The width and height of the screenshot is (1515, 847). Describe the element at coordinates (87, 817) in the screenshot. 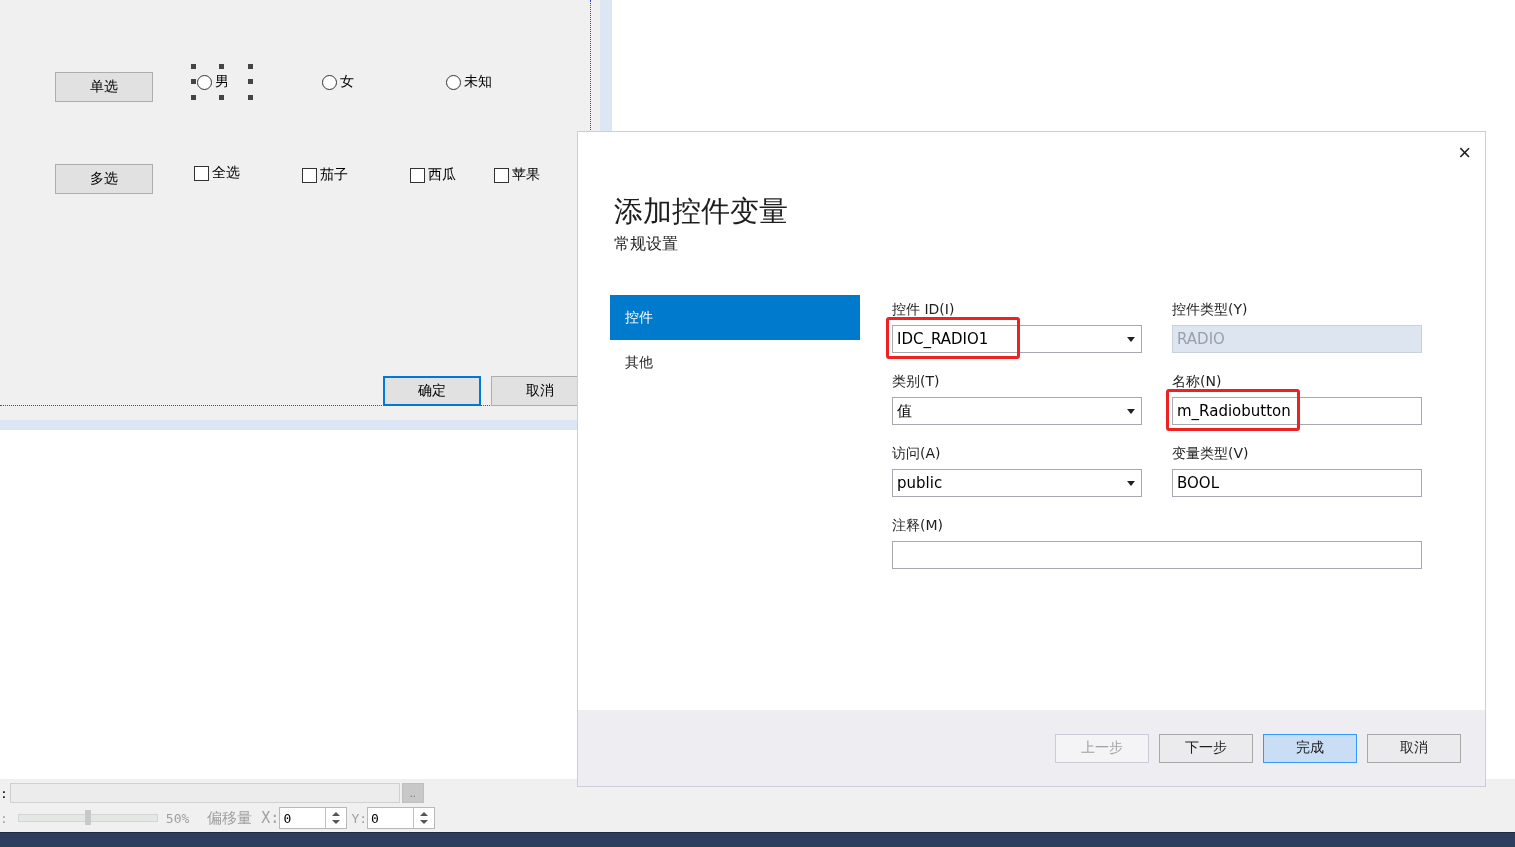

I see `slider-thumb` at that location.